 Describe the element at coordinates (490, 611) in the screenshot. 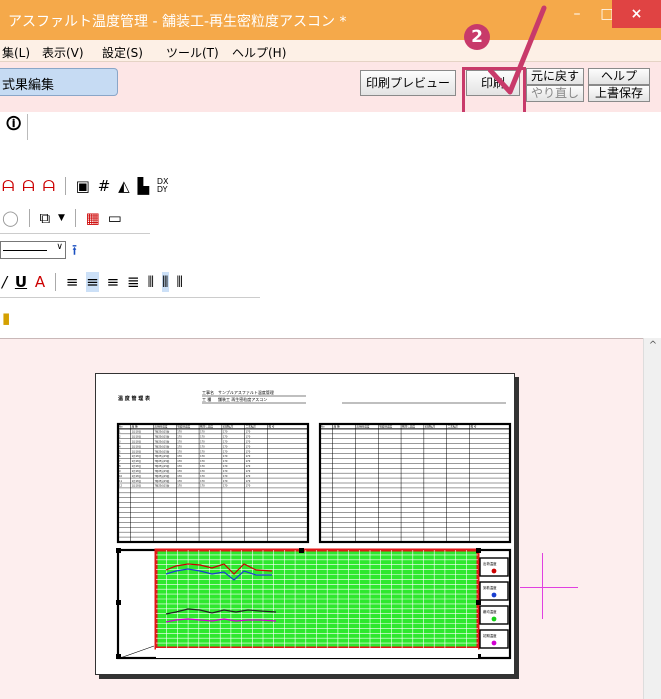

I see `legend-label: 敷均温度` at that location.